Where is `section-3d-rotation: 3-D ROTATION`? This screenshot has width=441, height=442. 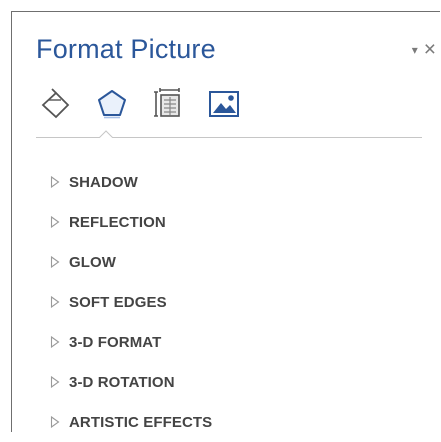 section-3d-rotation: 3-D ROTATION is located at coordinates (131, 382).